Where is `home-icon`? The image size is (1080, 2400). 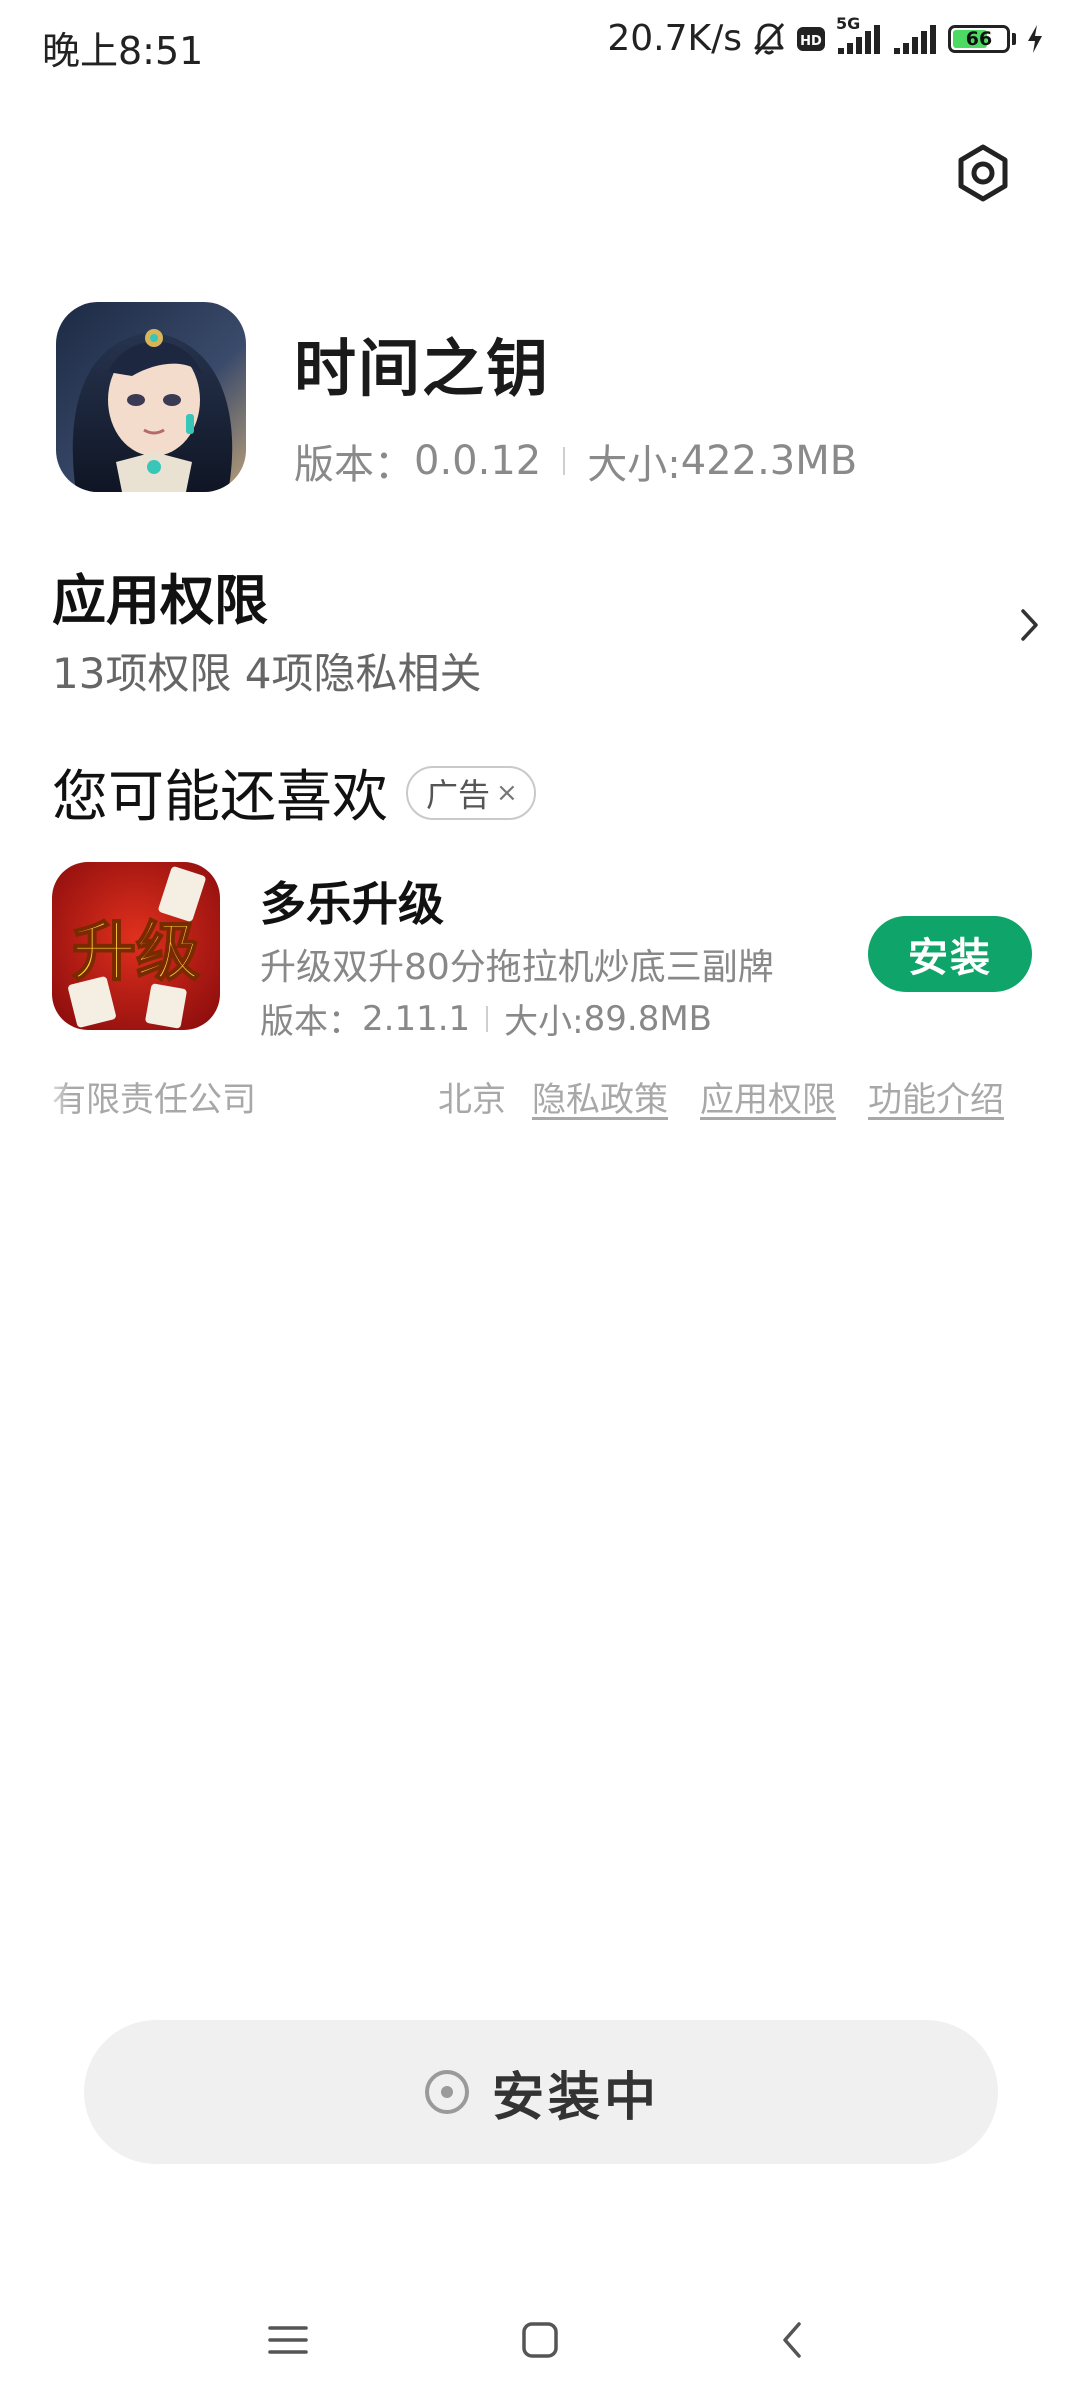 home-icon is located at coordinates (540, 2340).